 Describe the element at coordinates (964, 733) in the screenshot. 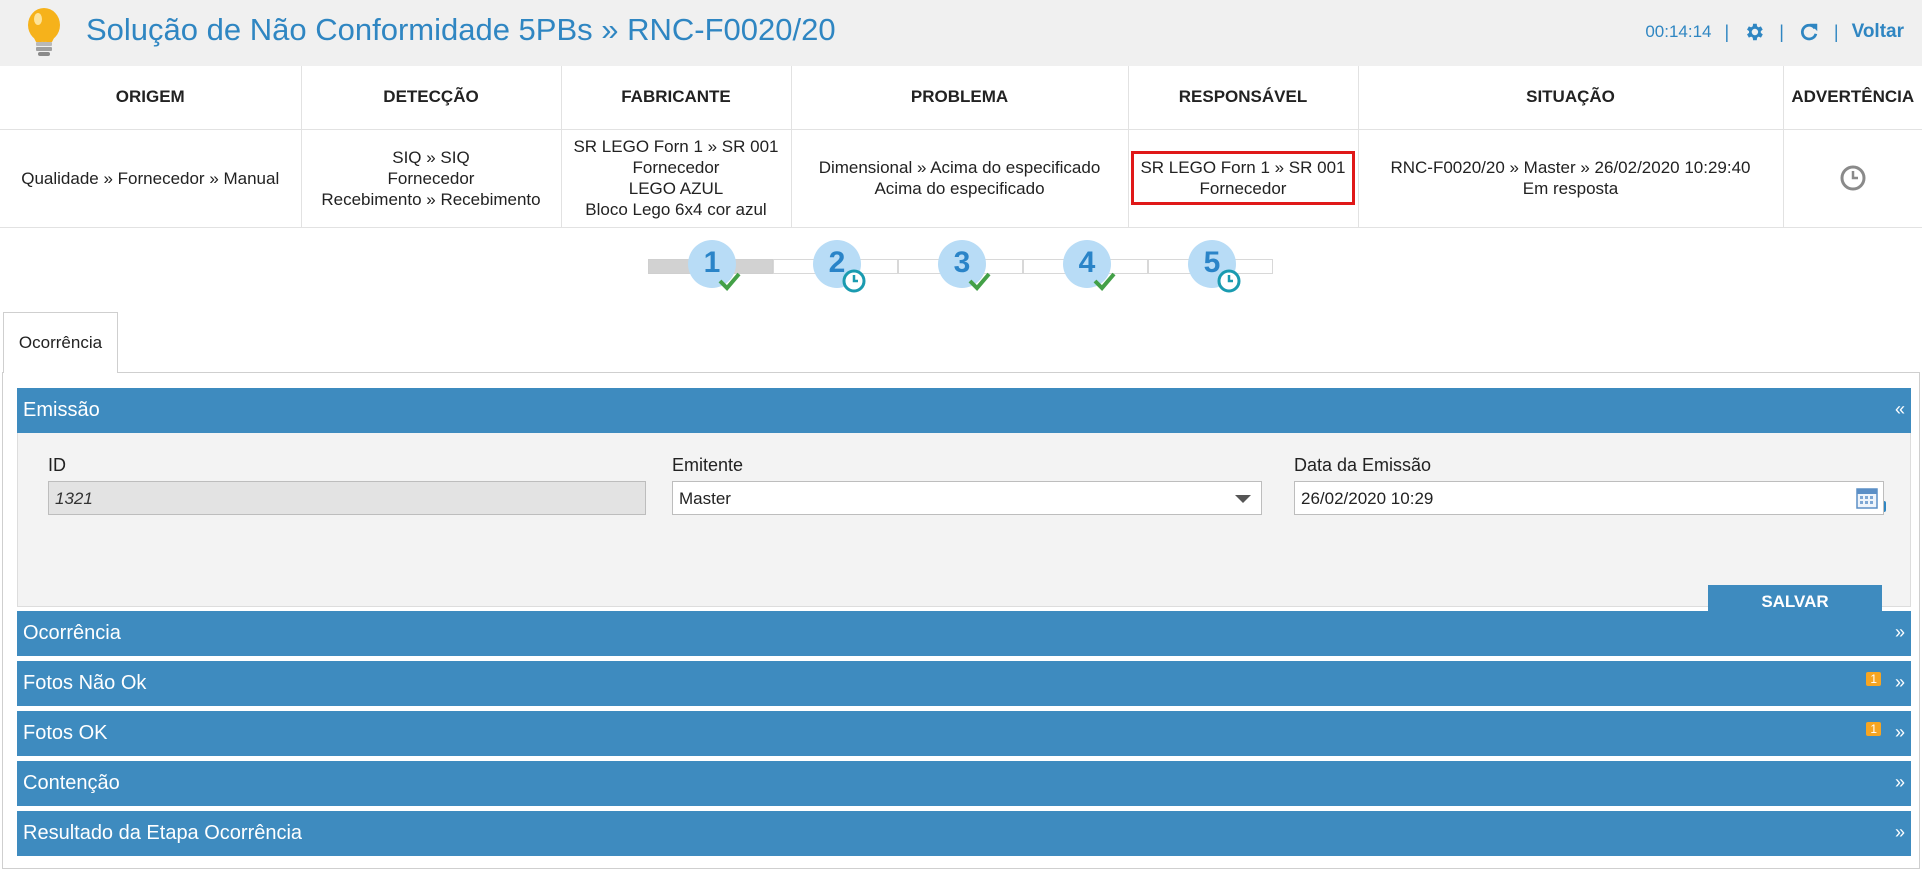

I see `section-header-fotos-ok: Fotos OK 1 »` at that location.